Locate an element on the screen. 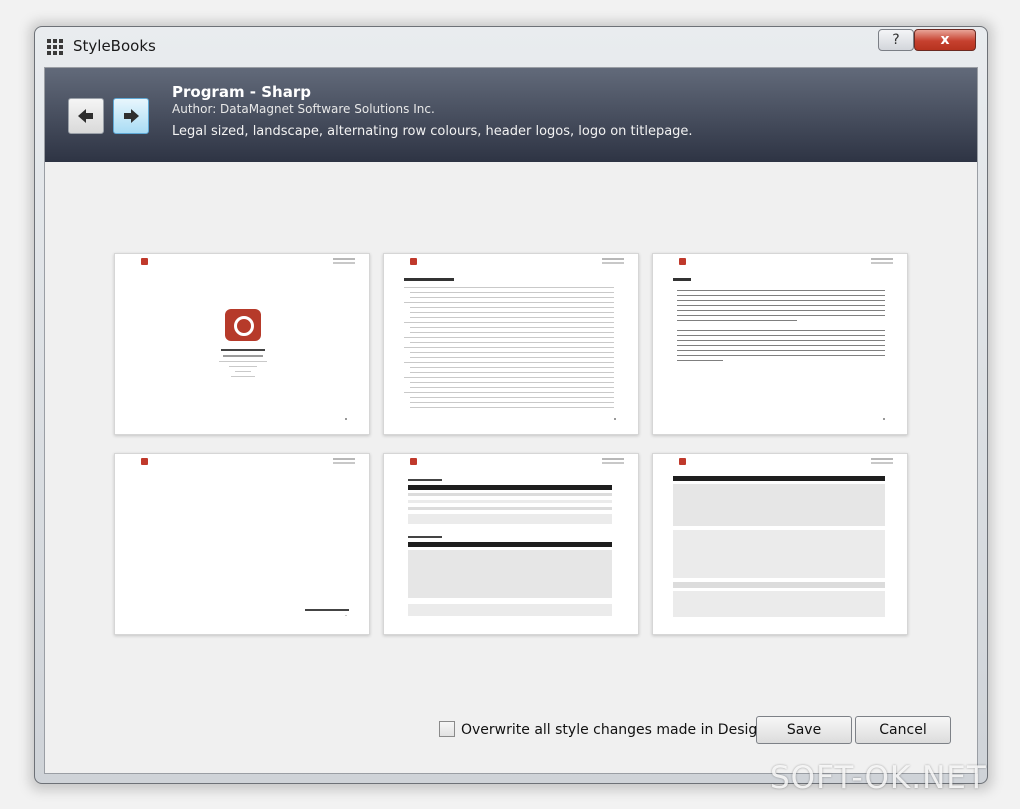 Image resolution: width=1020 pixels, height=809 pixels. next-button is located at coordinates (131, 116).